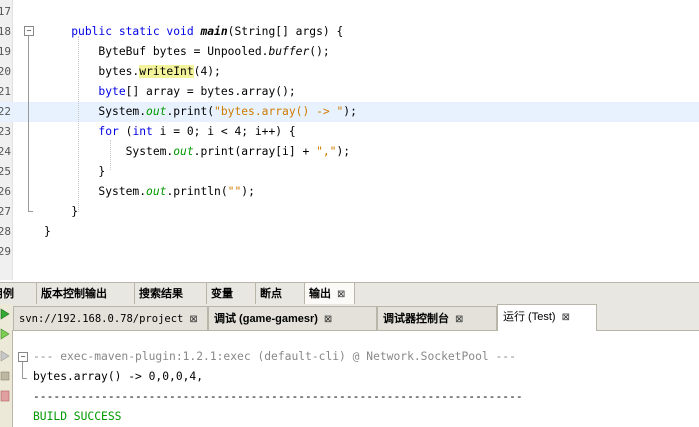 This screenshot has height=427, width=699. What do you see at coordinates (5, 131) in the screenshot?
I see `line-number: 23` at bounding box center [5, 131].